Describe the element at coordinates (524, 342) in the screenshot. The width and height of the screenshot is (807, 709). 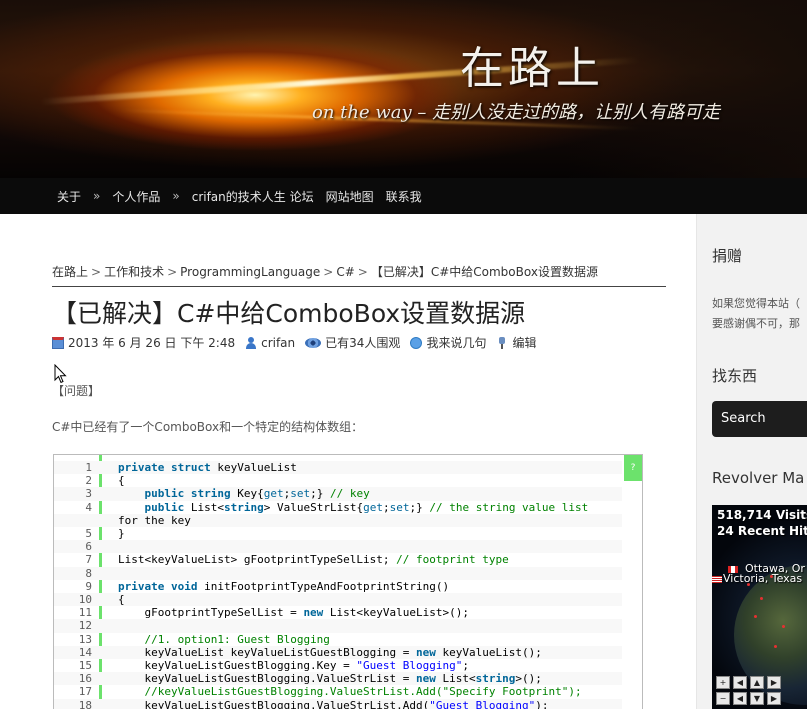
I see `post-edit-text: 编辑` at that location.